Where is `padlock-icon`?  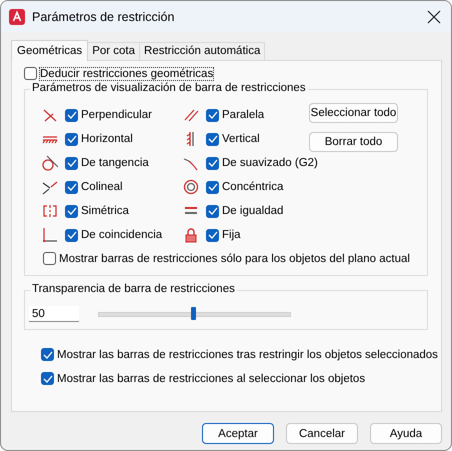
padlock-icon is located at coordinates (191, 235).